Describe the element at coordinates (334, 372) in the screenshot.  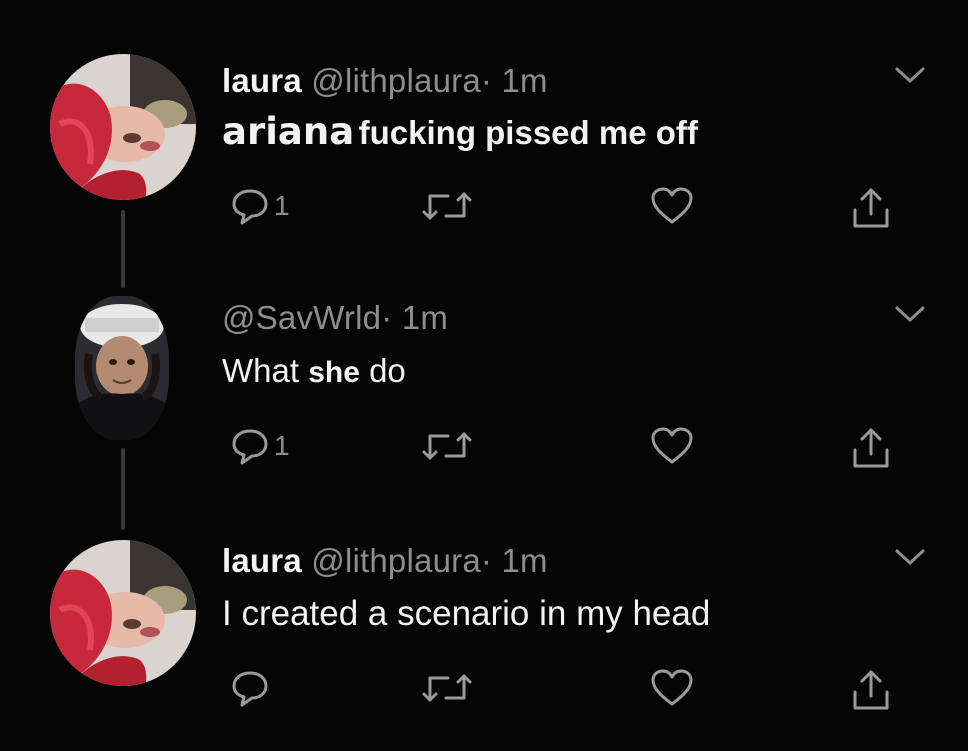
I see `tweet-text-part: she` at that location.